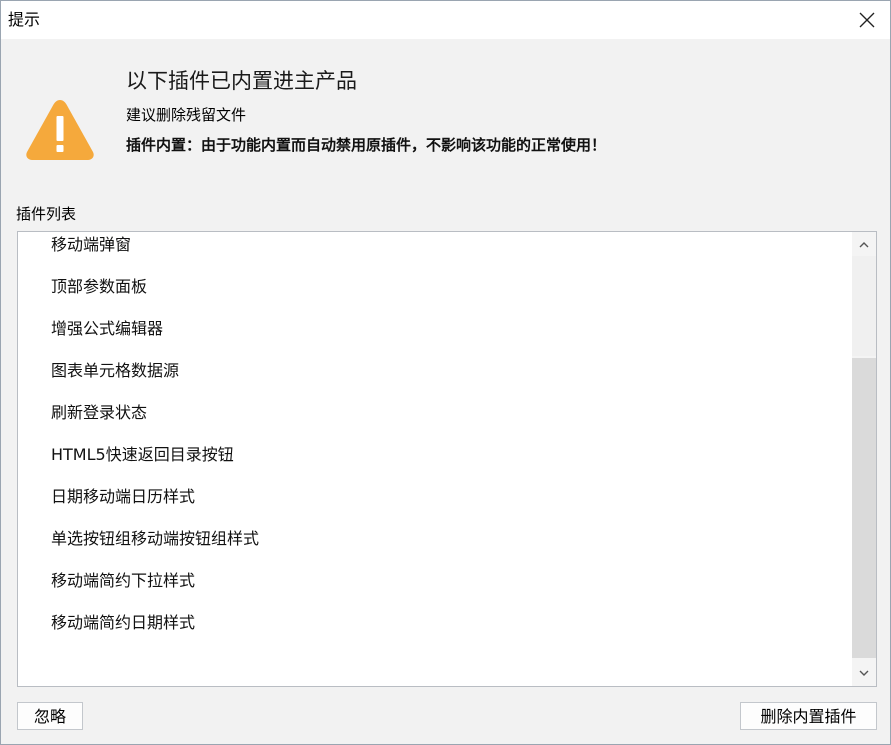  What do you see at coordinates (60, 130) in the screenshot?
I see `warning-triangle-icon` at bounding box center [60, 130].